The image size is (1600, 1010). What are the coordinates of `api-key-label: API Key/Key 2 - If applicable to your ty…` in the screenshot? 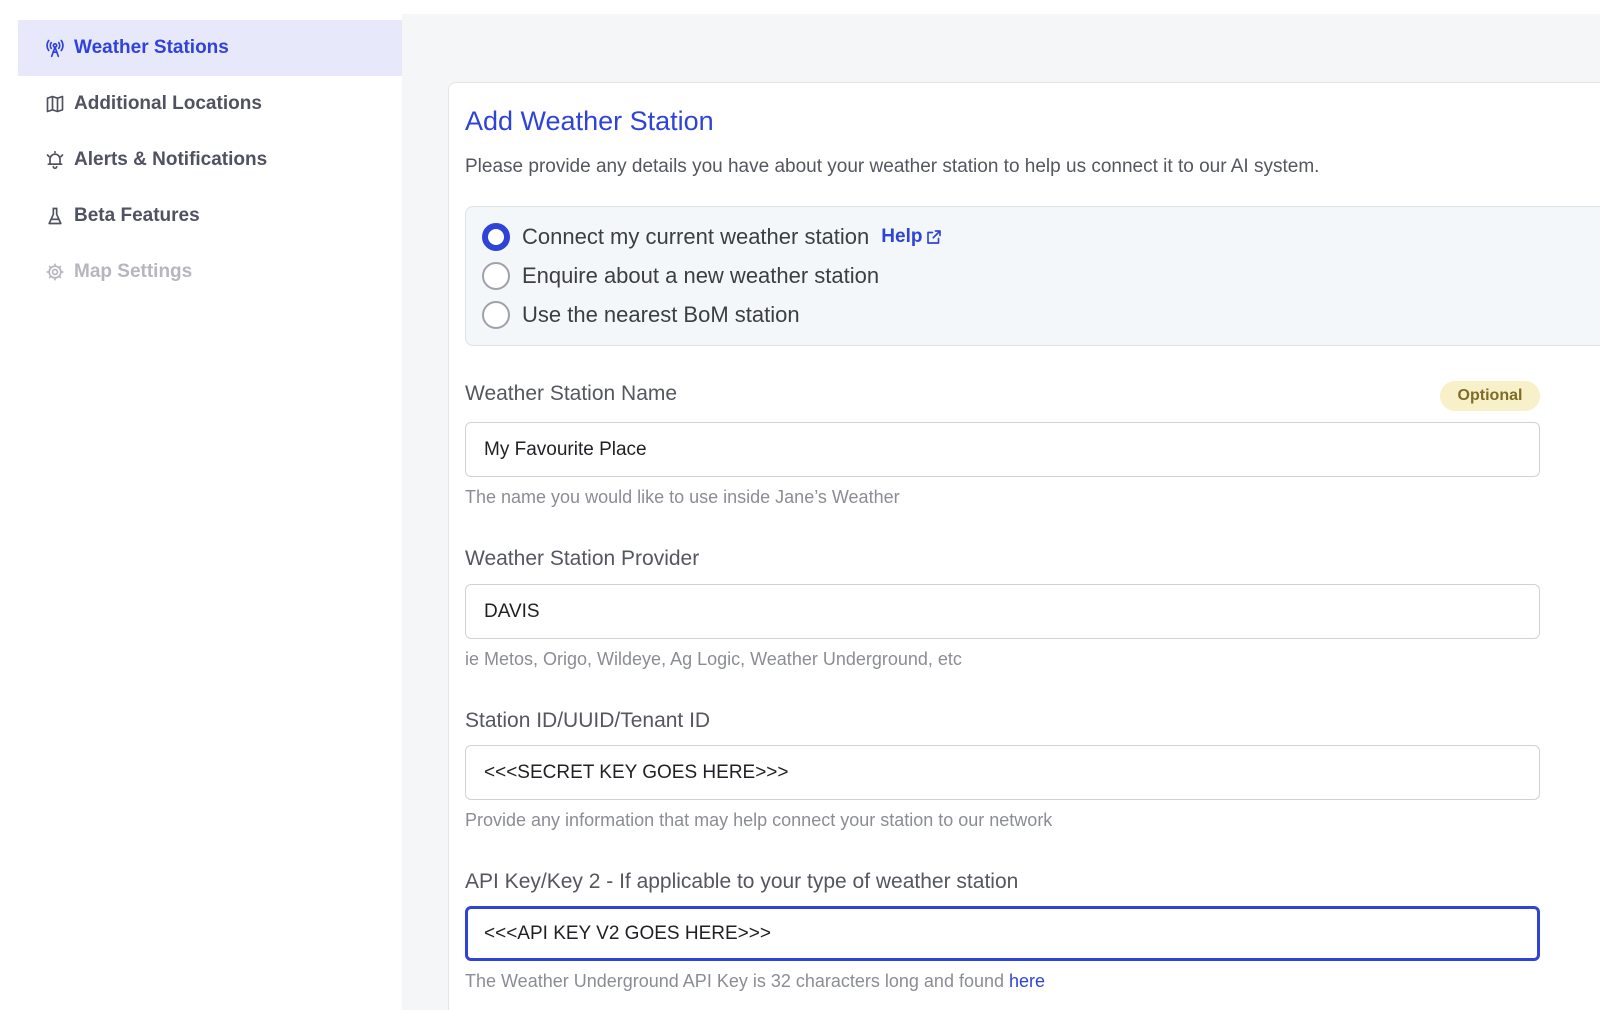 It's located at (742, 881).